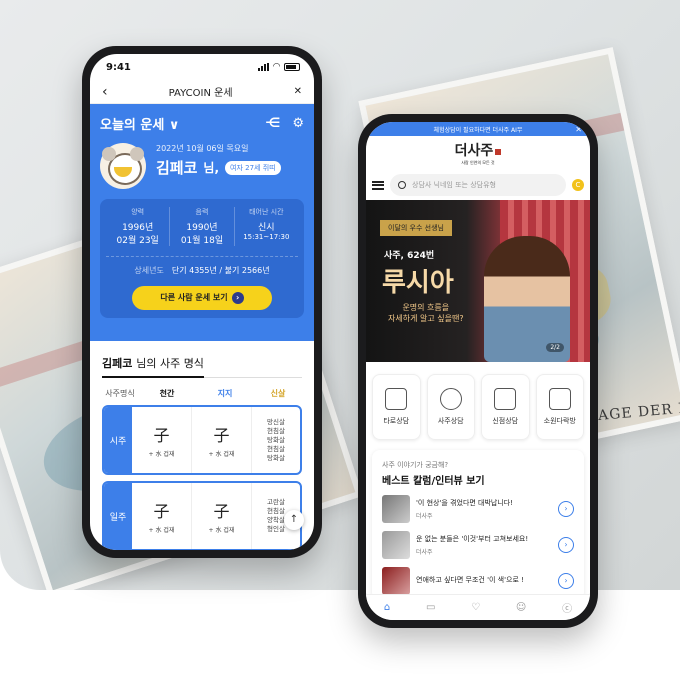 The height and width of the screenshot is (691, 680). I want to click on status-bar: 9:41 ◠, so click(202, 67).